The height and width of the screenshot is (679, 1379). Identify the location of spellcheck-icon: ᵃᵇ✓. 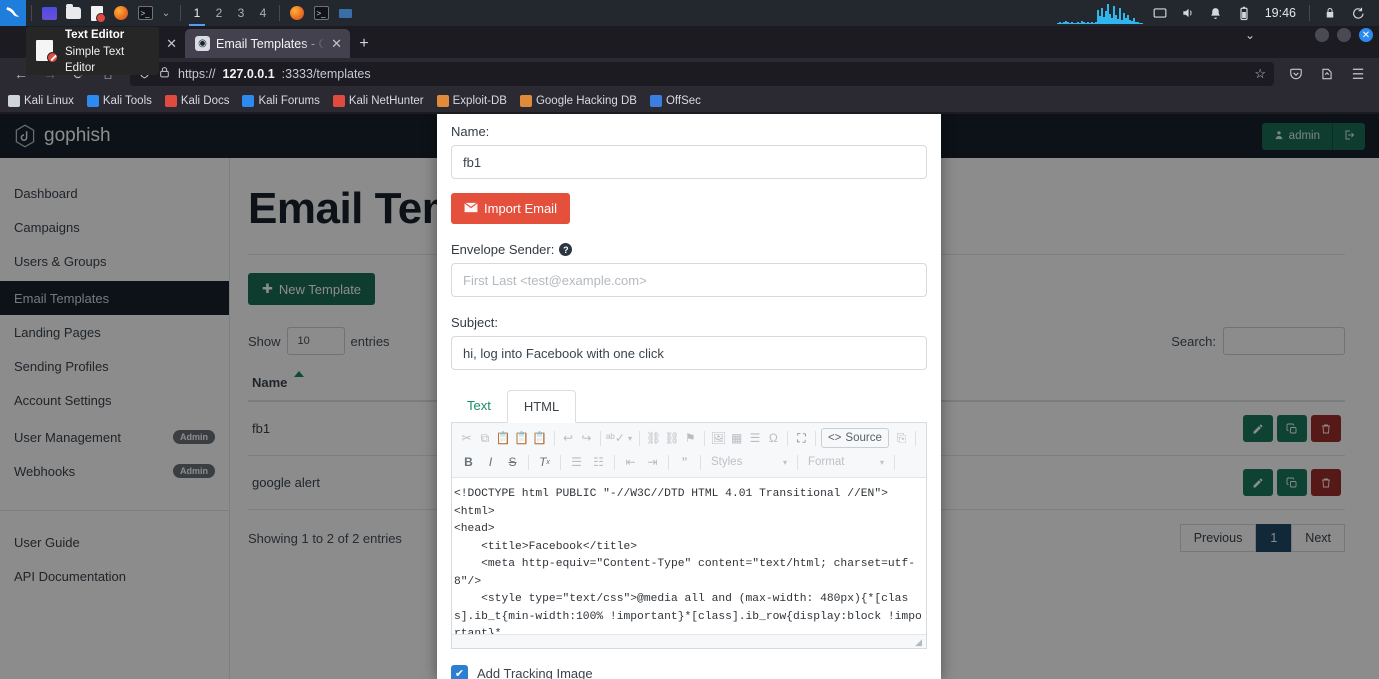
(615, 438).